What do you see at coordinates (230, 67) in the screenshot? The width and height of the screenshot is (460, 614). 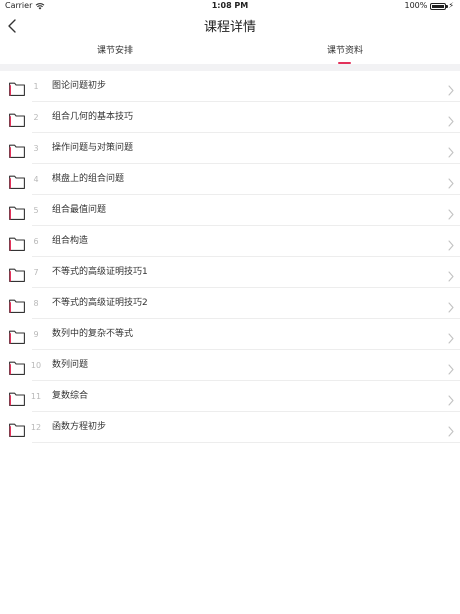 I see `section-separator` at bounding box center [230, 67].